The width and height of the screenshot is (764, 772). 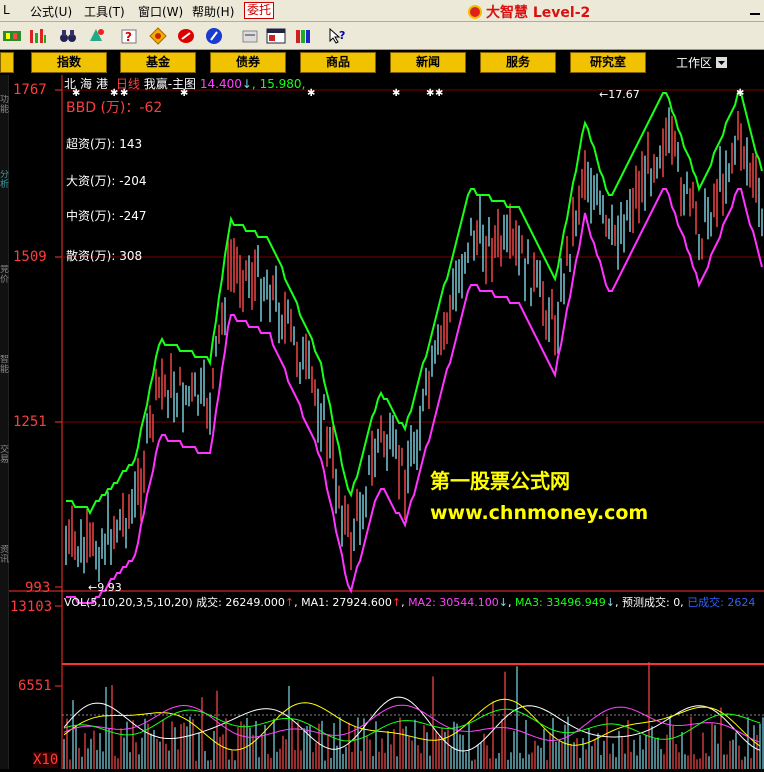 What do you see at coordinates (69, 62) in the screenshot?
I see `nav-index-button: 指数` at bounding box center [69, 62].